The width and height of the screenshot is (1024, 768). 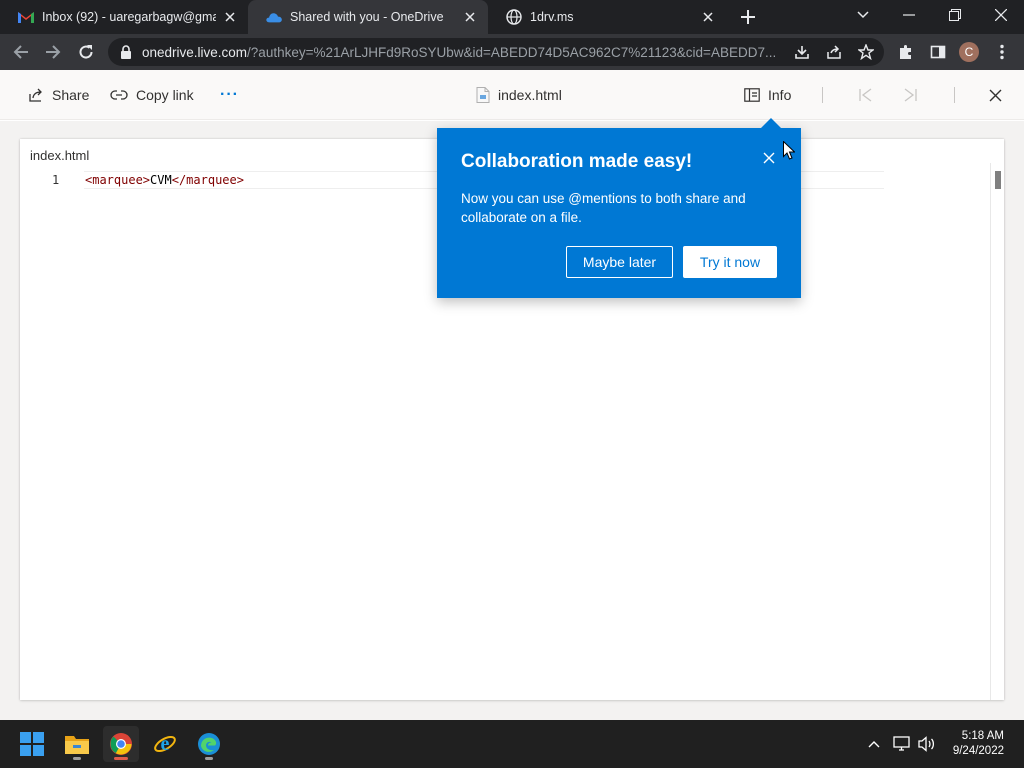 What do you see at coordinates (969, 52) in the screenshot?
I see `profile-avatar: C` at bounding box center [969, 52].